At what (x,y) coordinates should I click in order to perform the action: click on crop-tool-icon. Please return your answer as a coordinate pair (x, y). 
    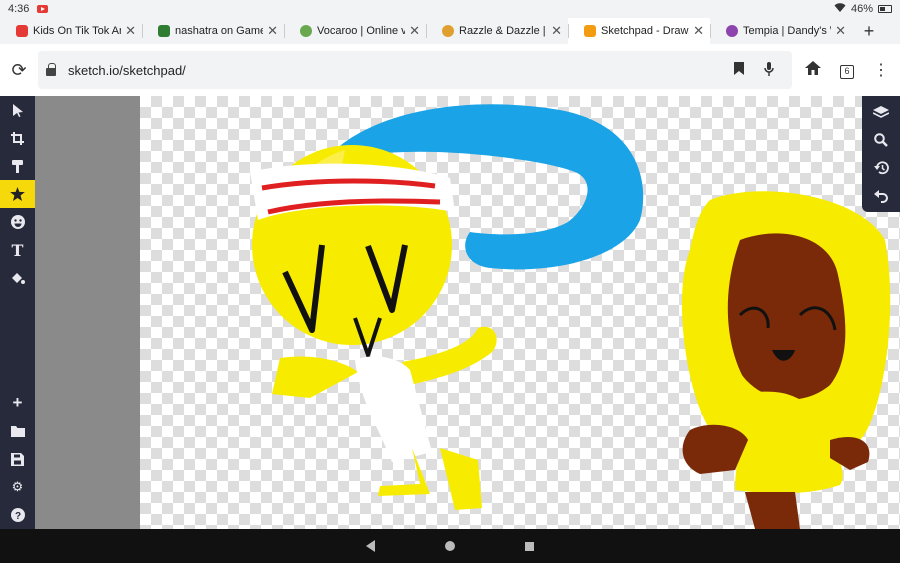
    Looking at the image, I should click on (17, 138).